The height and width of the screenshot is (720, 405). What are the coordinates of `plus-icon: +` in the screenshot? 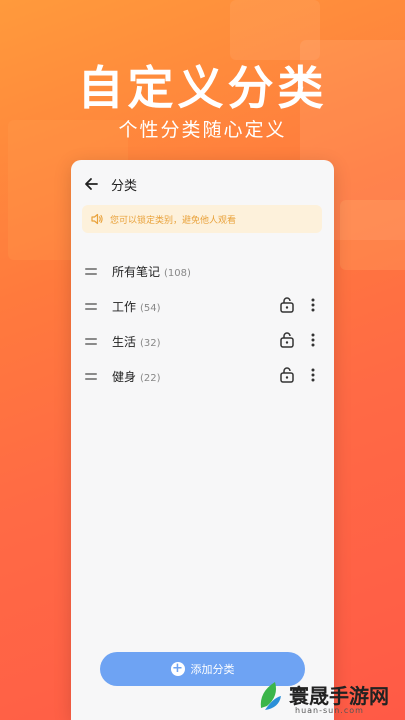 It's located at (177, 668).